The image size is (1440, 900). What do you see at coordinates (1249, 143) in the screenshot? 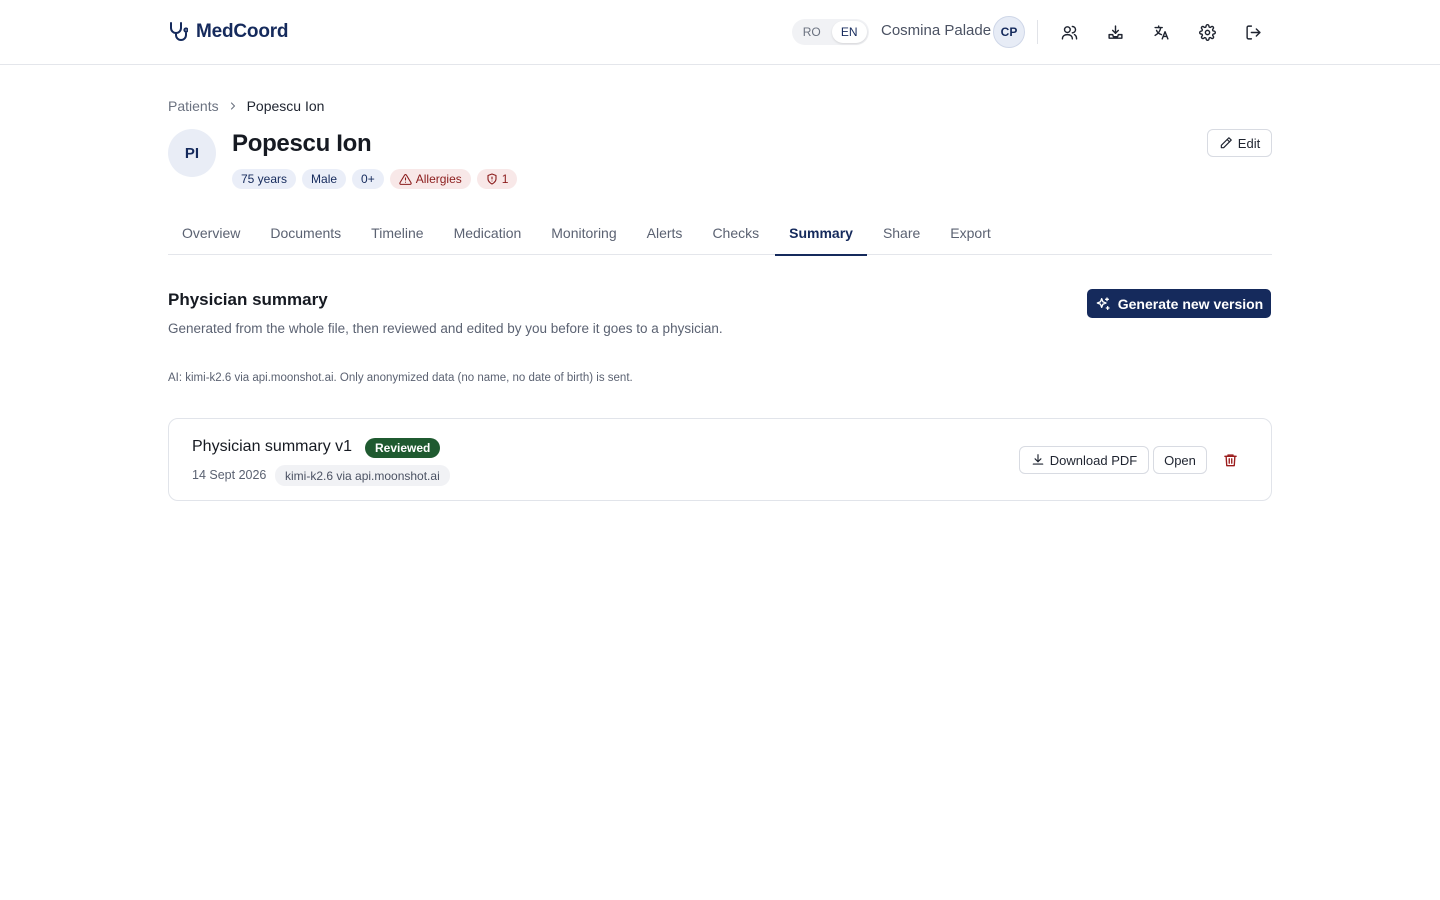
I see `edit-label: Edit` at bounding box center [1249, 143].